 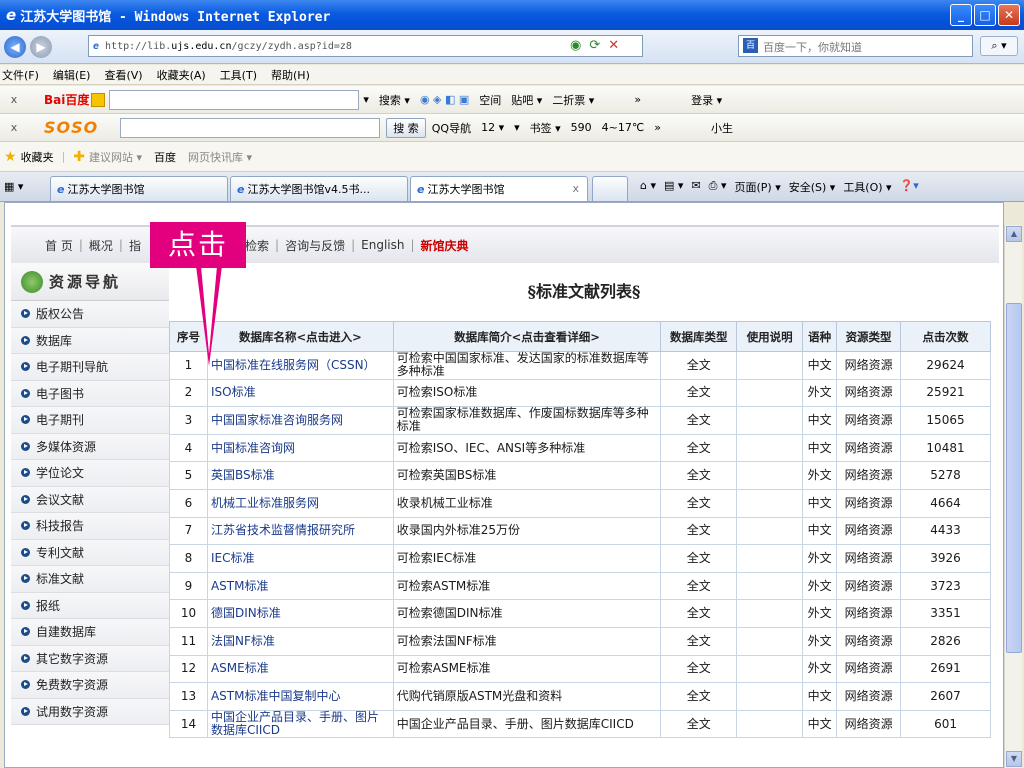 I want to click on cell-db-name: 德国DIN标准, so click(x=300, y=613).